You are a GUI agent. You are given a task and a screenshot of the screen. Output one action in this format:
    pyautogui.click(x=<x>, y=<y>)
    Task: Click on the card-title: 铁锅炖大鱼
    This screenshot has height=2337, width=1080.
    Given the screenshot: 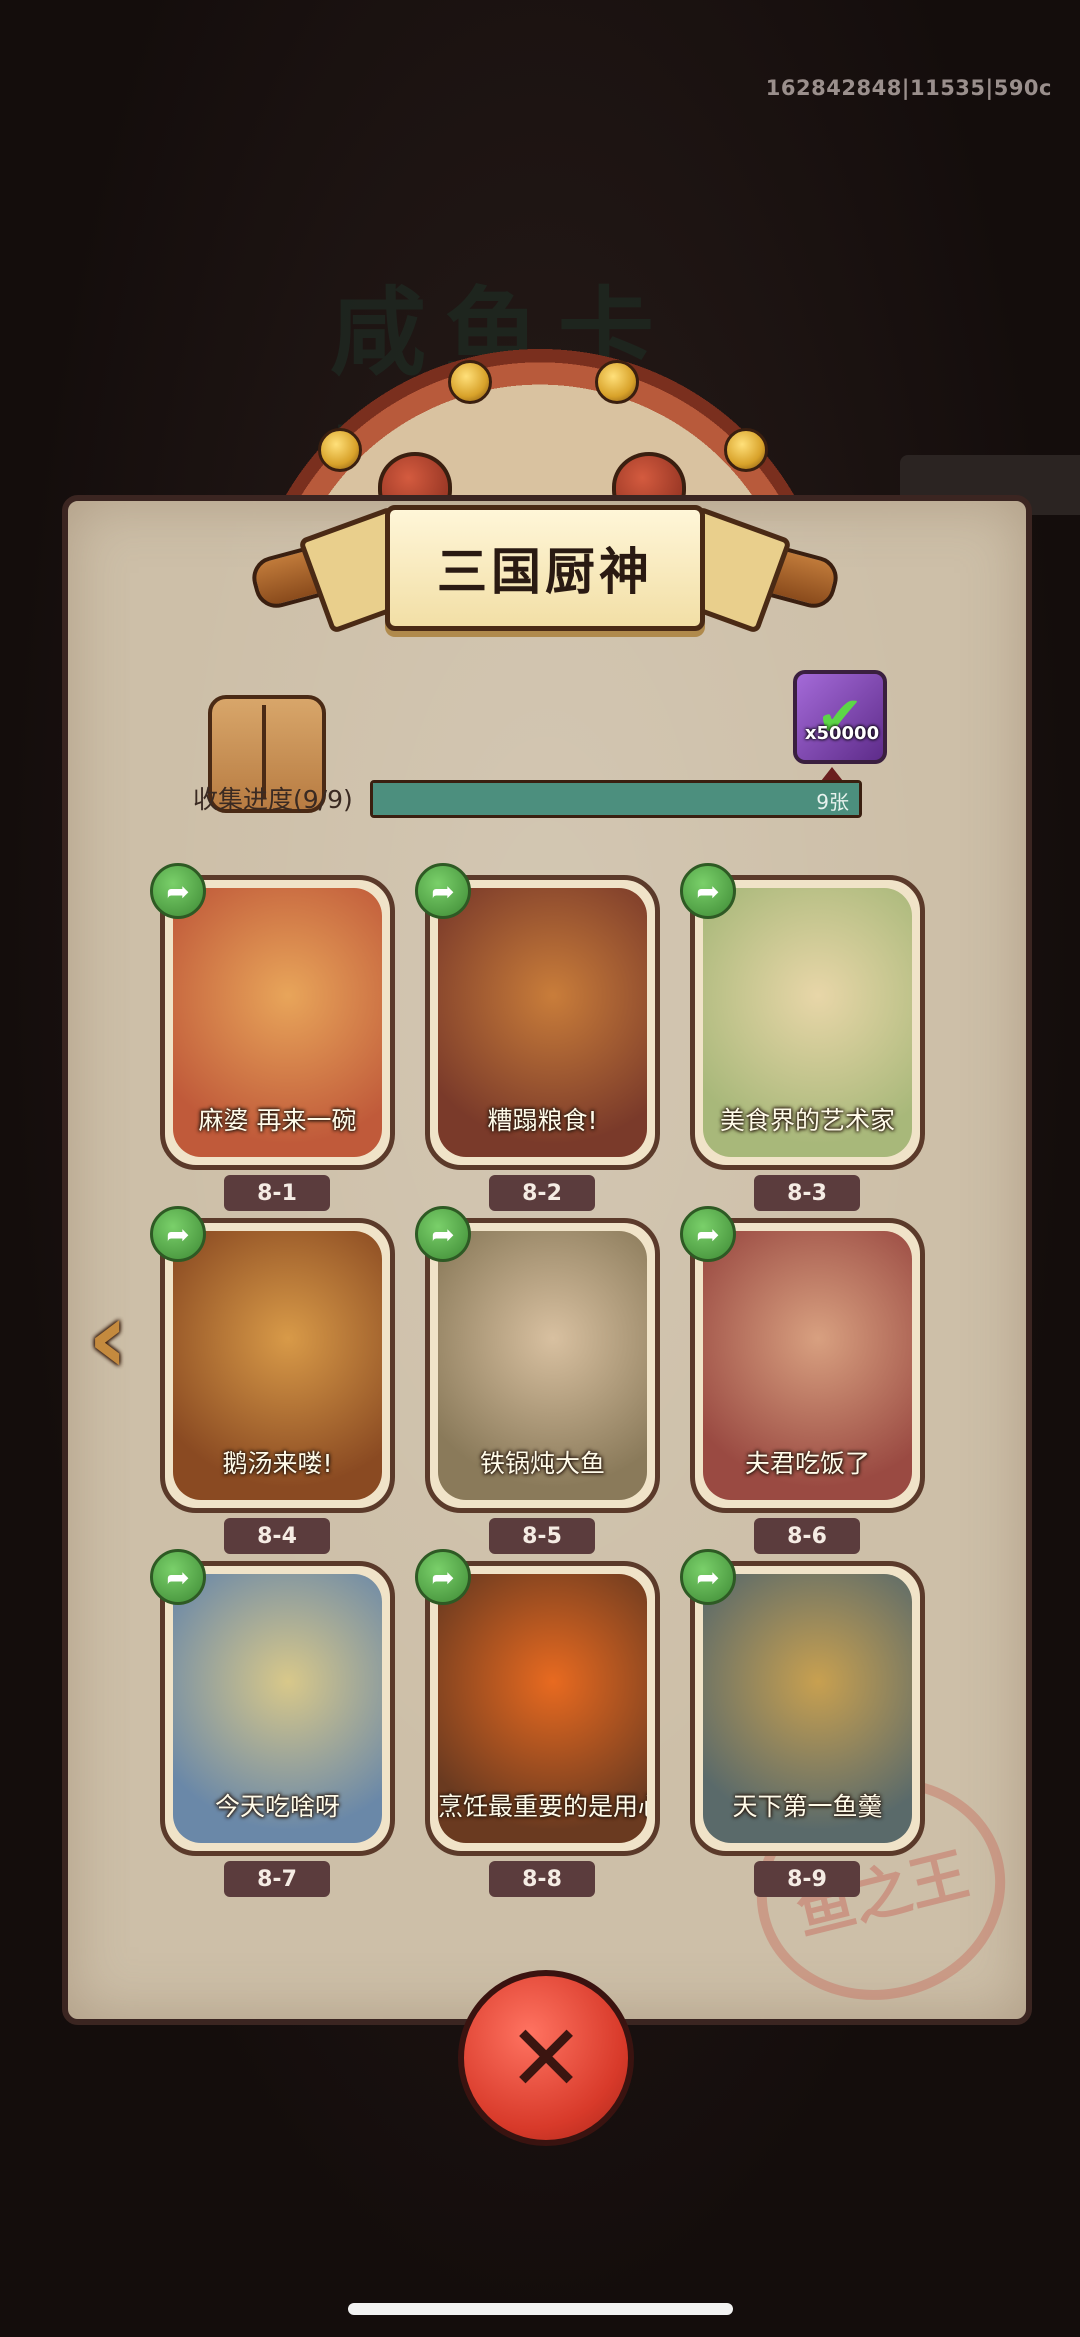 What is the action you would take?
    pyautogui.click(x=542, y=1463)
    